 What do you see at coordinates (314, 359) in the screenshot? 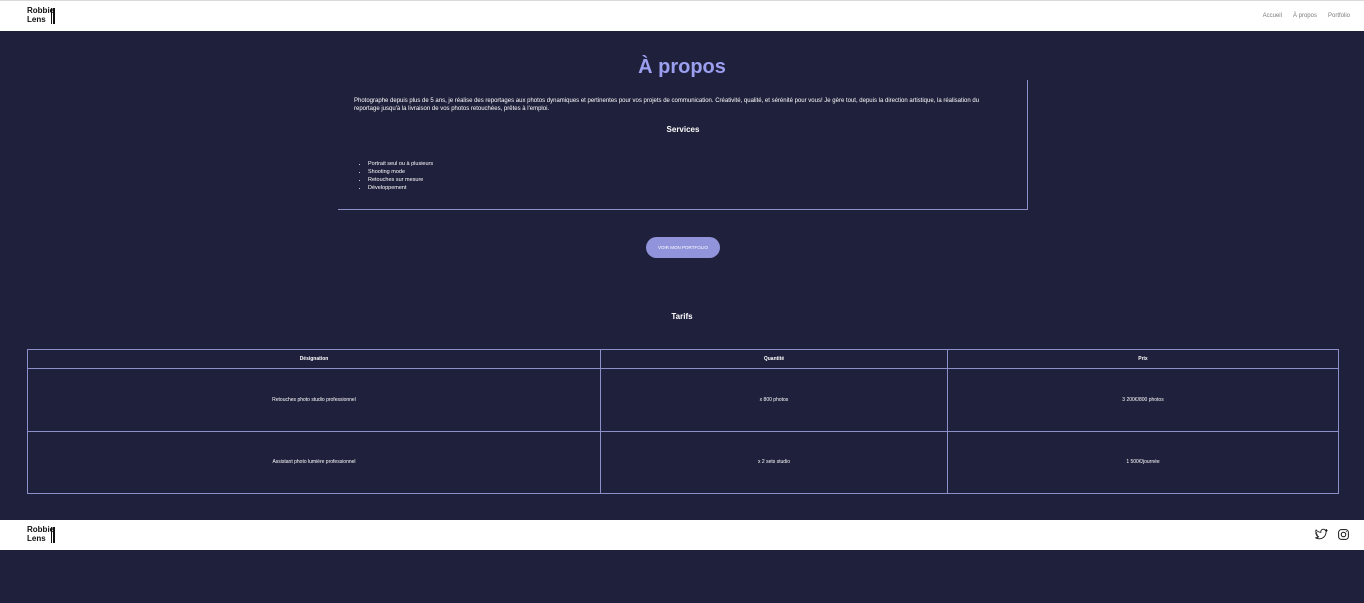
I see `column-header-designation: Désignation` at bounding box center [314, 359].